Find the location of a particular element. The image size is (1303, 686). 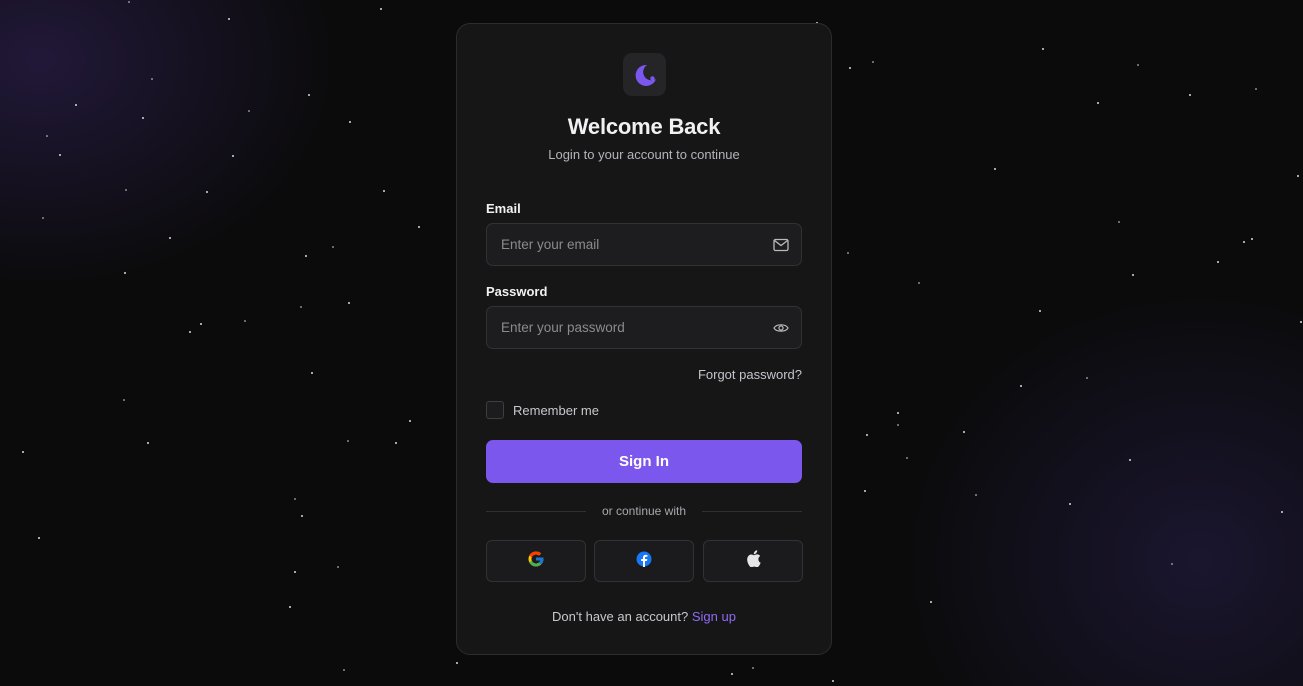

email-field-wrapper is located at coordinates (644, 244).